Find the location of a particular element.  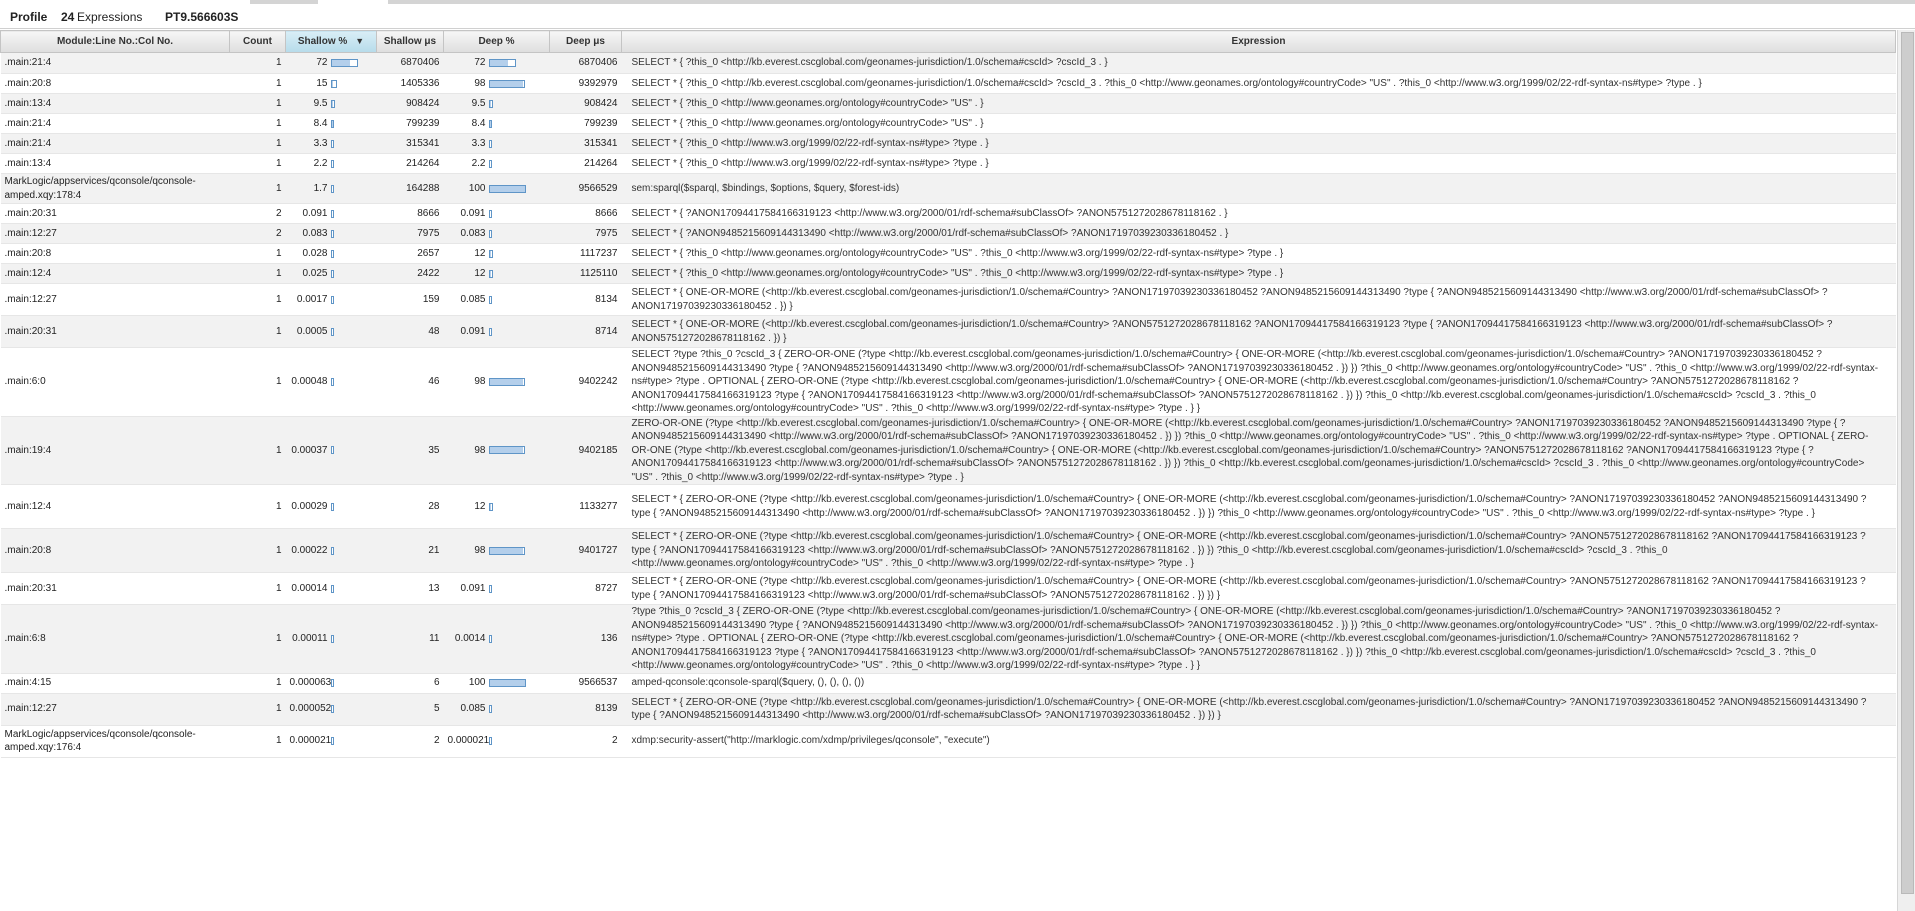

module-cell: .main:21:4 is located at coordinates (115, 63).